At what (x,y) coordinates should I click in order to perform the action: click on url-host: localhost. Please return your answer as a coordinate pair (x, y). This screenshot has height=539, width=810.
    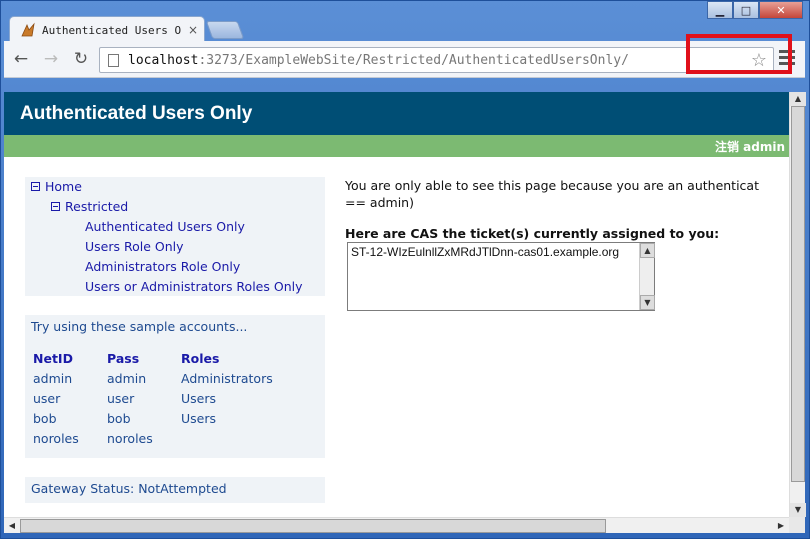
    Looking at the image, I should click on (163, 60).